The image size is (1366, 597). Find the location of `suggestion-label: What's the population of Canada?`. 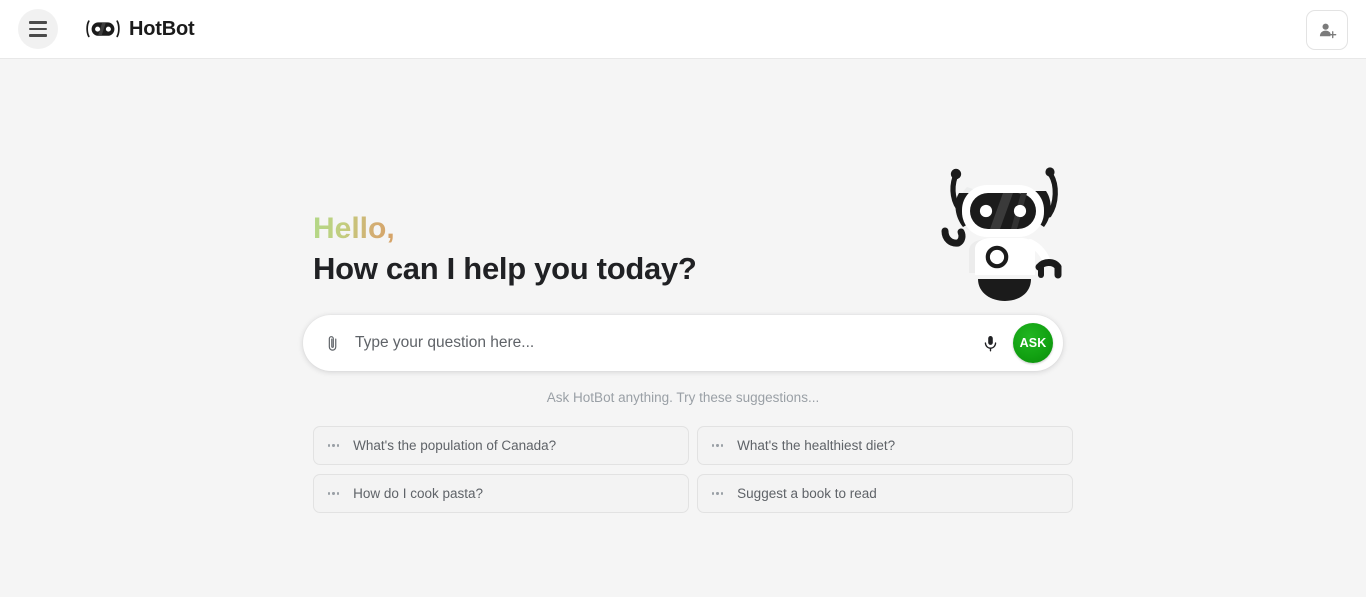

suggestion-label: What's the population of Canada? is located at coordinates (455, 445).